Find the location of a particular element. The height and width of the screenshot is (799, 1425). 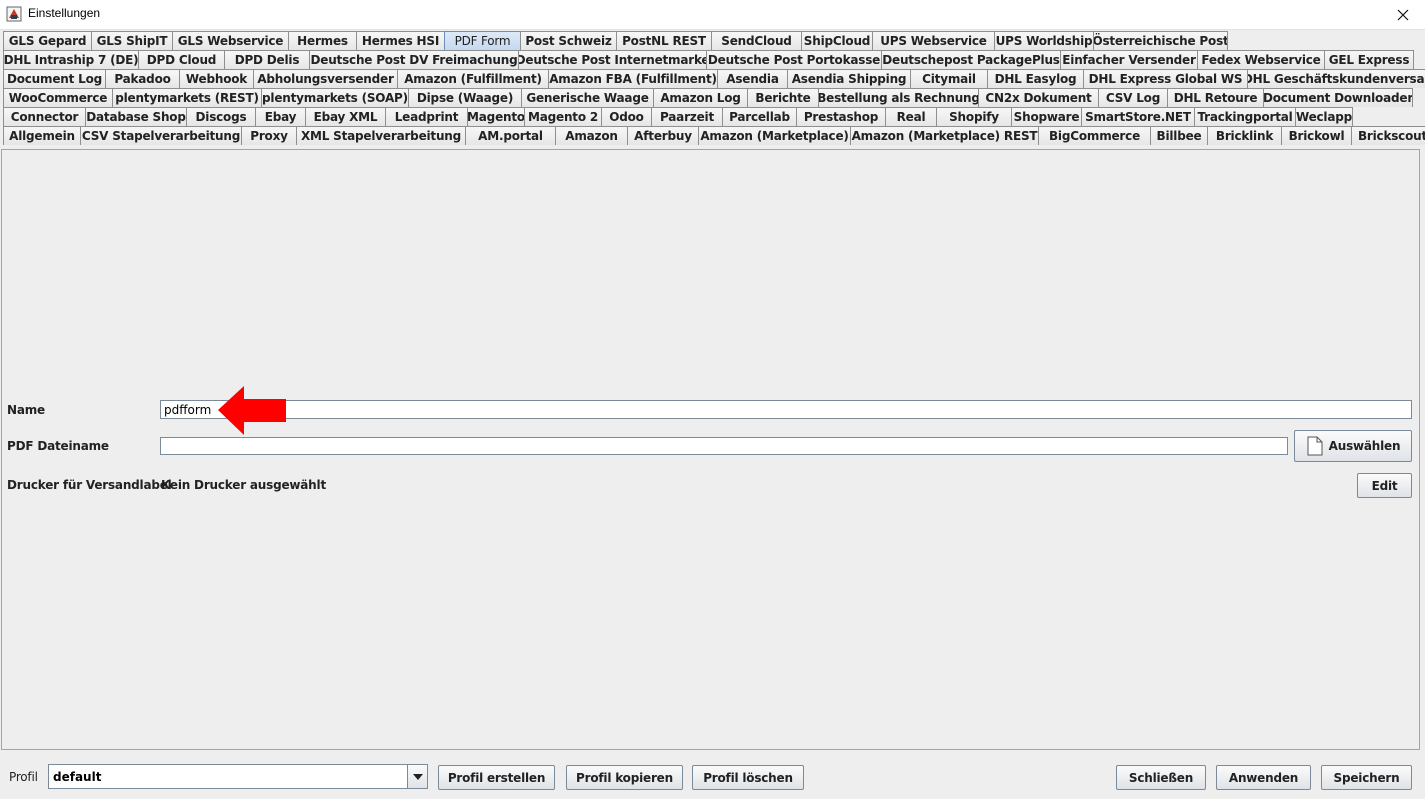

tab-brickowl: Brickowl is located at coordinates (1316, 135).